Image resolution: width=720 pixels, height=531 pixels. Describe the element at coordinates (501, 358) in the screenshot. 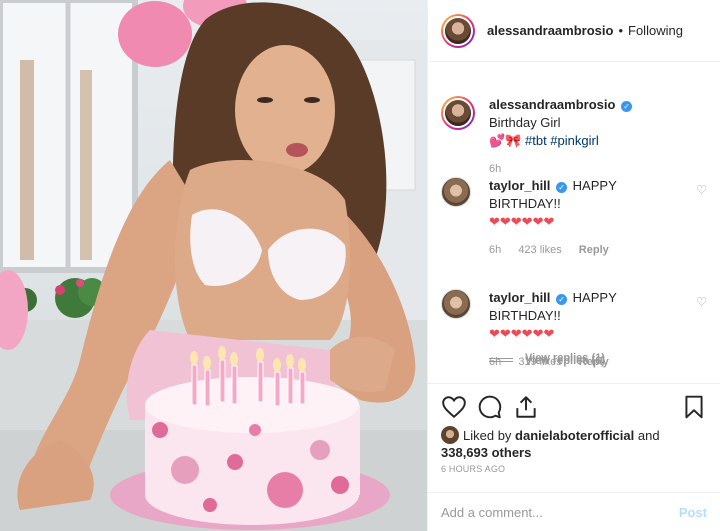

I see `replies-divider` at that location.